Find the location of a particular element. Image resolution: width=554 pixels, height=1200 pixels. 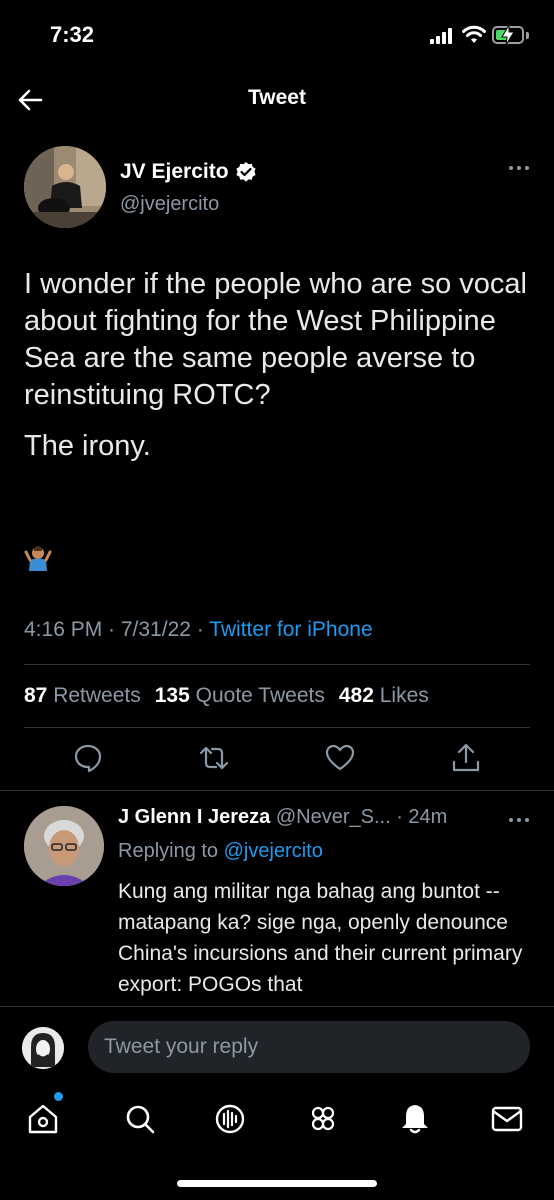

retweets-stat: 87 Retweets is located at coordinates (82, 696).